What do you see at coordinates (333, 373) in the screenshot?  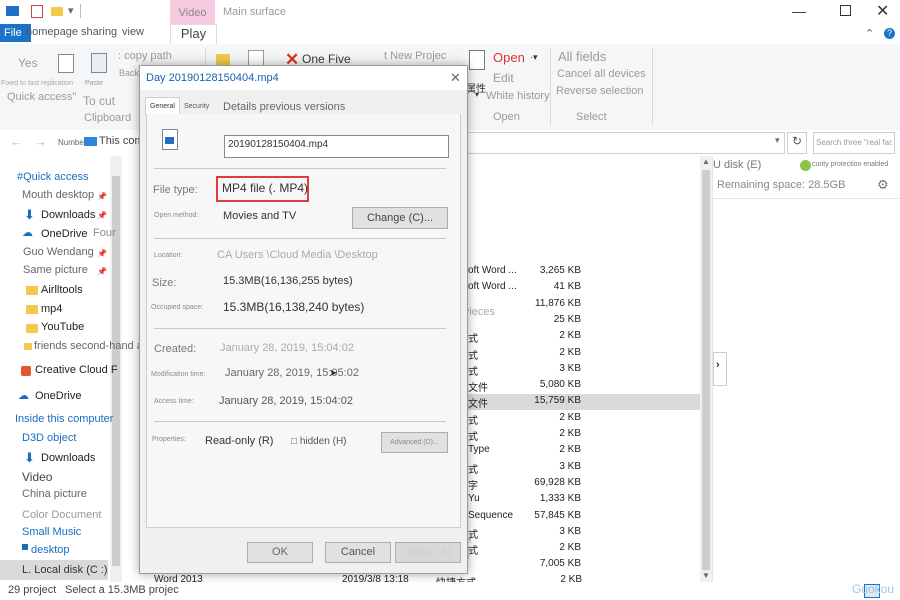 I see `mouse-cursor-icon: ➤` at bounding box center [333, 373].